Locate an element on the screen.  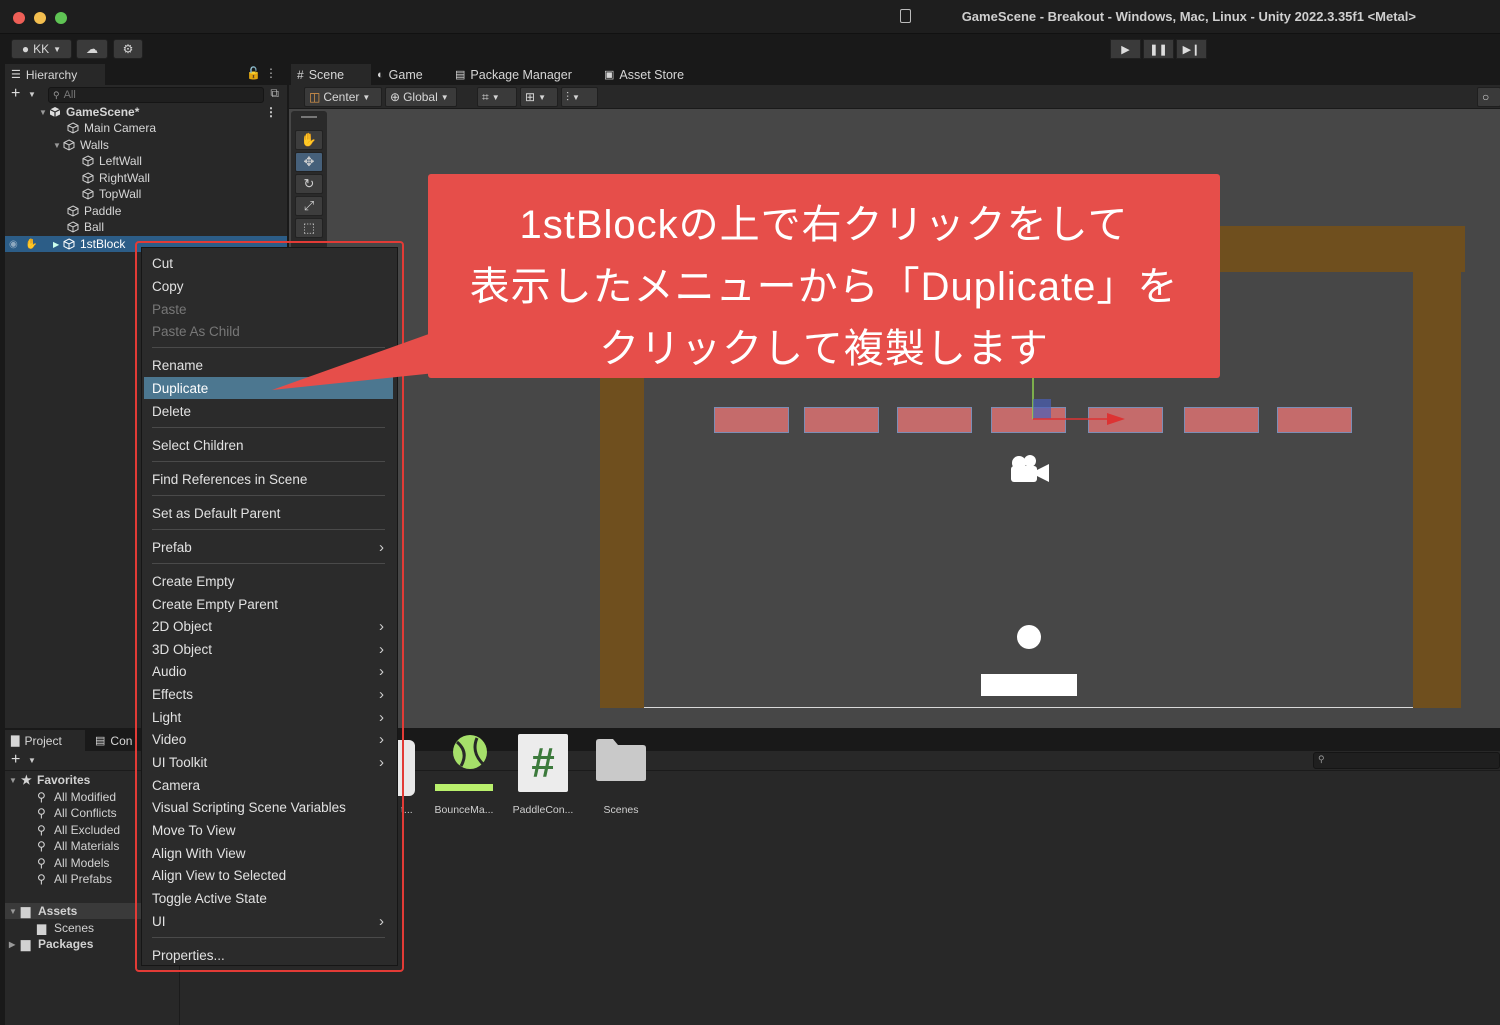
grid-snapping-toggle: ⌗ ▼ is located at coordinates (497, 97).